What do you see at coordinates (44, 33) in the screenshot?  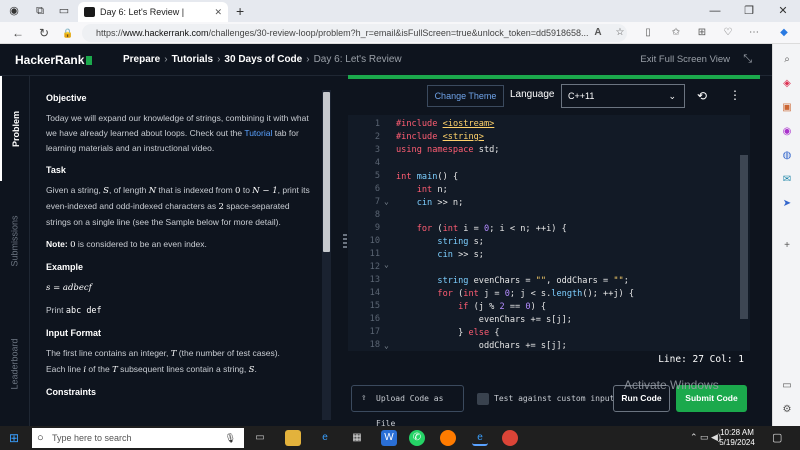 I see `refresh-icon: ↻` at bounding box center [44, 33].